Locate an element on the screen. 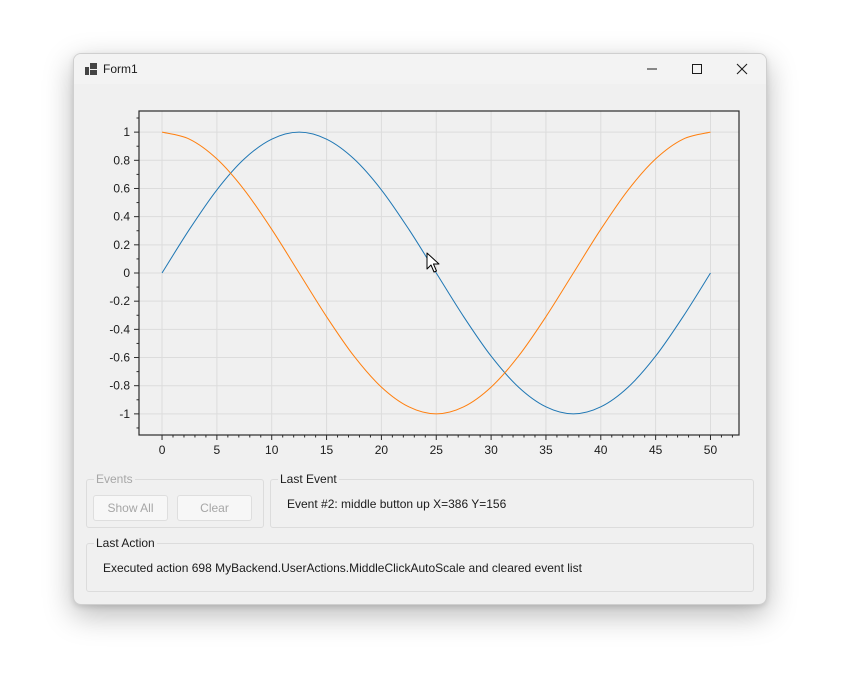 The image size is (849, 686). close-button is located at coordinates (742, 69).